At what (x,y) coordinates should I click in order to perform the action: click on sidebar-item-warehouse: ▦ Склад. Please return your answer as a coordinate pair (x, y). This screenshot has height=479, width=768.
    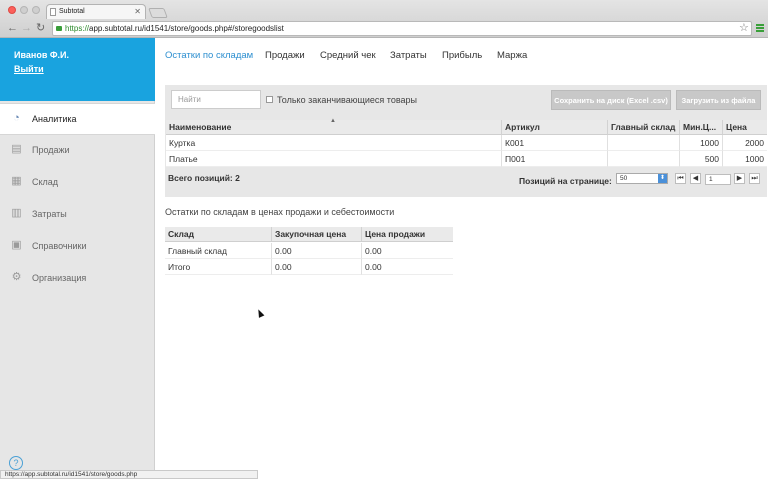
    Looking at the image, I should click on (77, 183).